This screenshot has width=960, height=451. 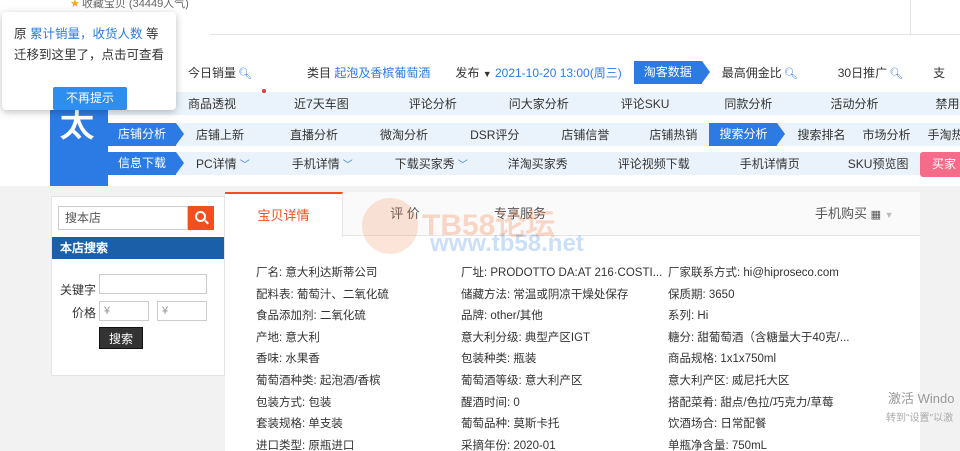 I want to click on shop-search-input: 搜本店, so click(x=123, y=218).